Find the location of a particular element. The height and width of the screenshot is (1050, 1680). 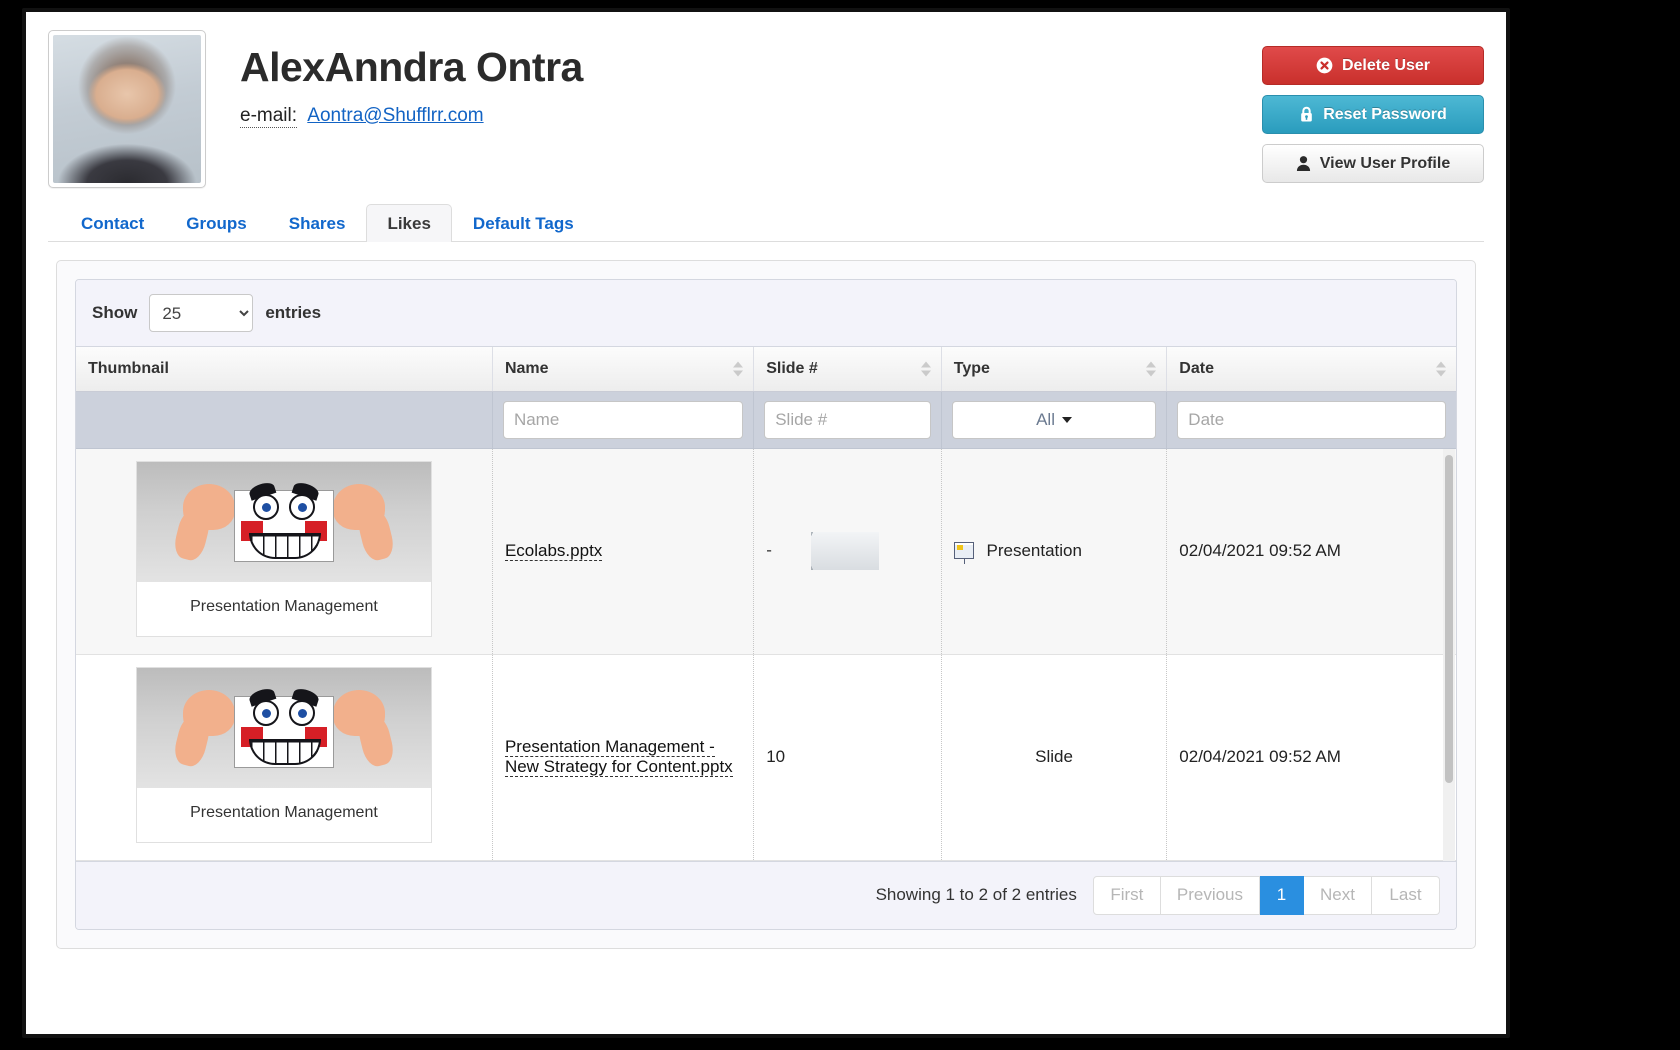

column-header-date: Date is located at coordinates (1311, 369).